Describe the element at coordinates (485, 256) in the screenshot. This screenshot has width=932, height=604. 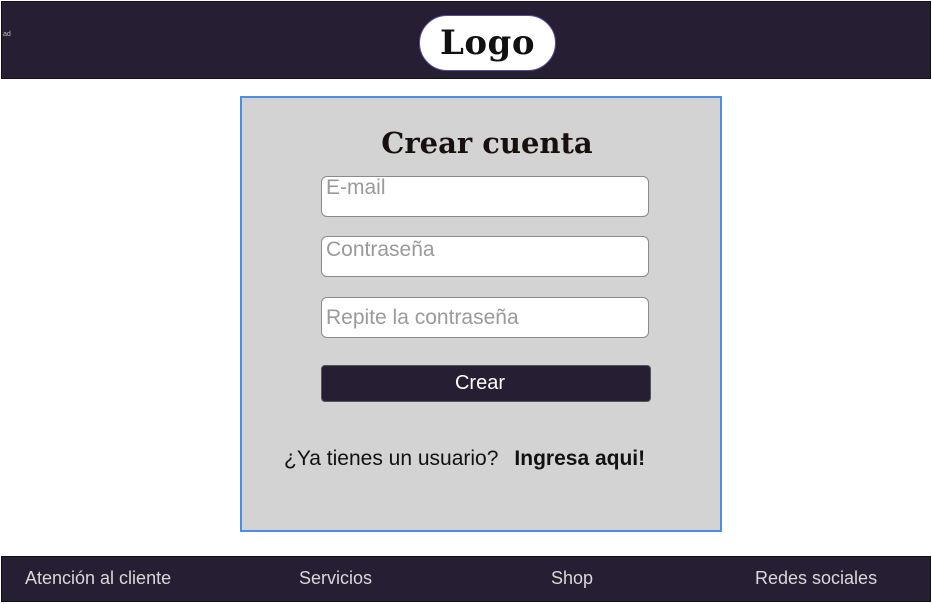
I see `password-field` at that location.